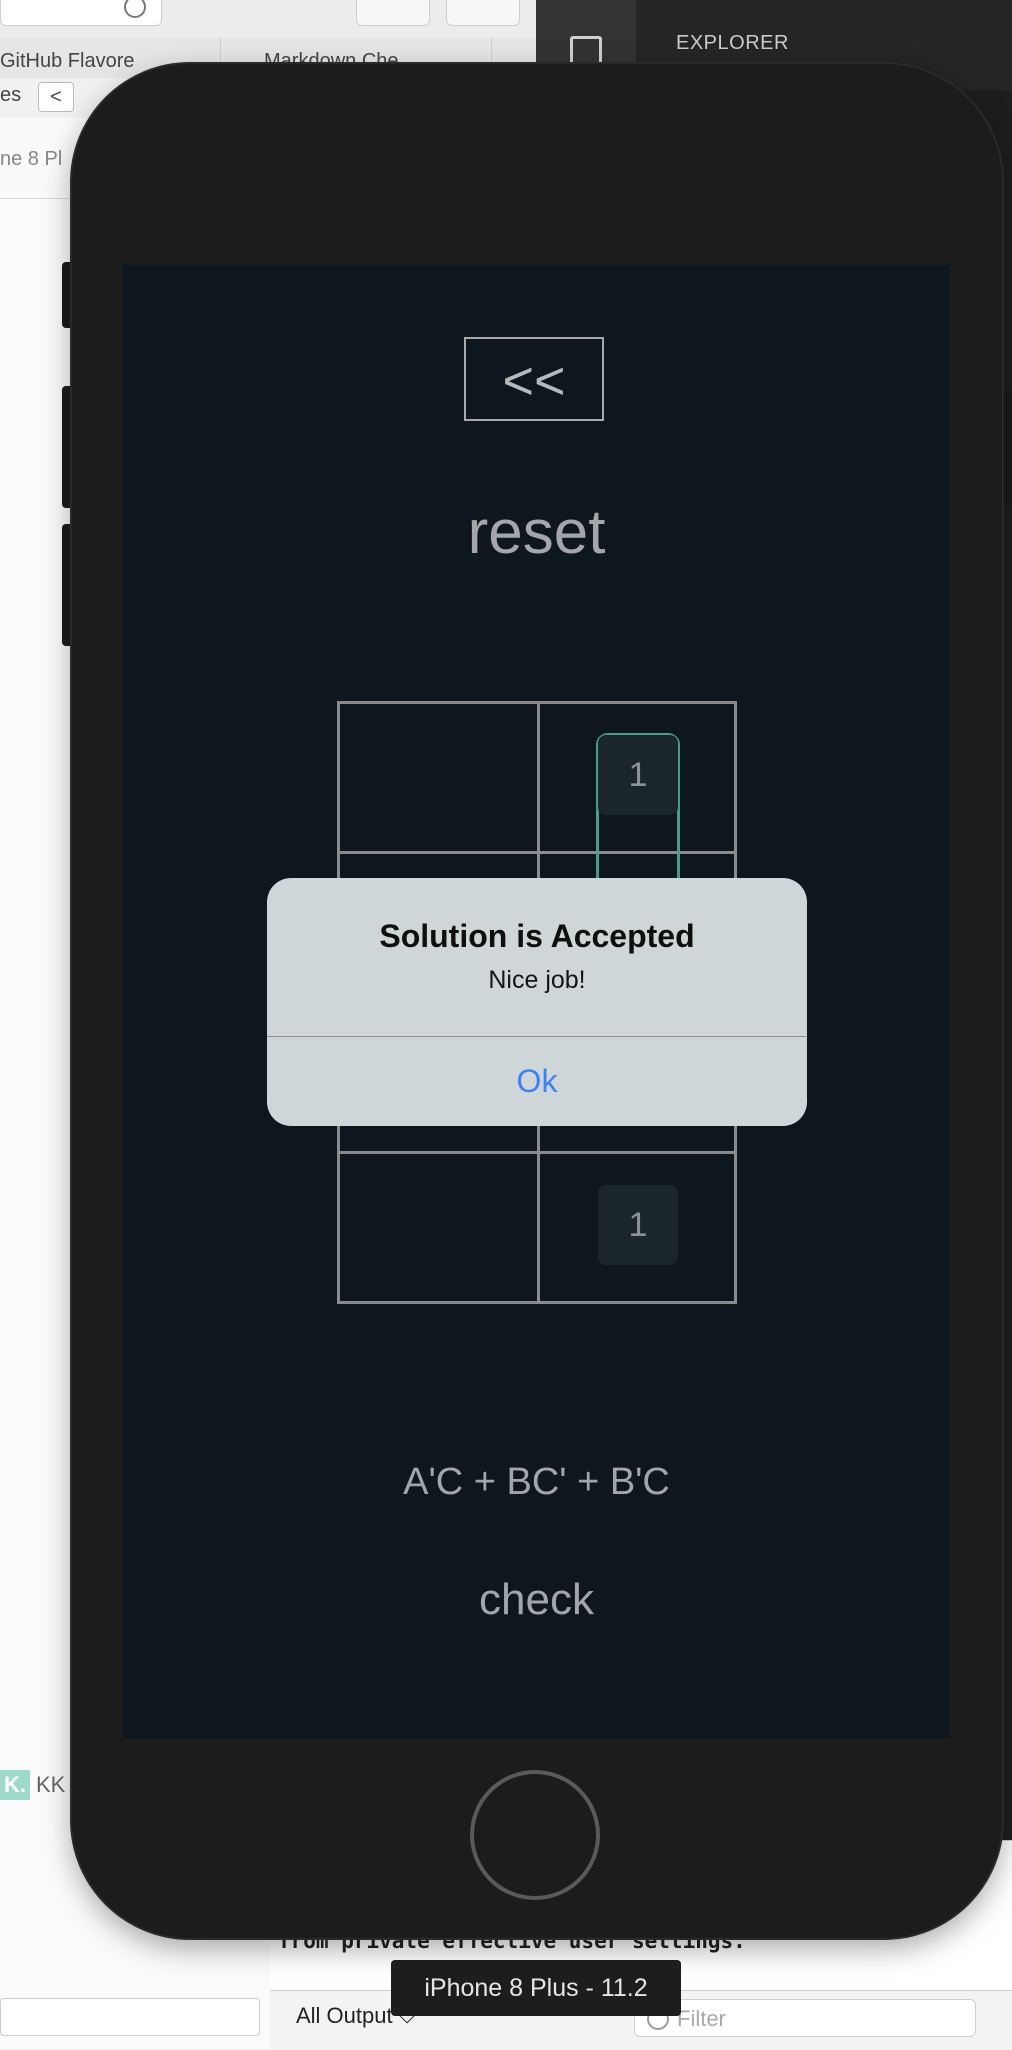 Image resolution: width=1012 pixels, height=2050 pixels. What do you see at coordinates (268, 19) in the screenshot?
I see `browser-toolbar` at bounding box center [268, 19].